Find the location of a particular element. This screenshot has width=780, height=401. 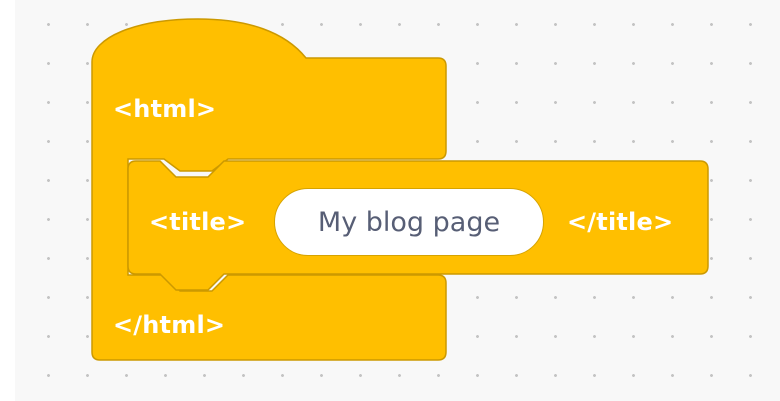

title-text-value: My blog page is located at coordinates (409, 222).